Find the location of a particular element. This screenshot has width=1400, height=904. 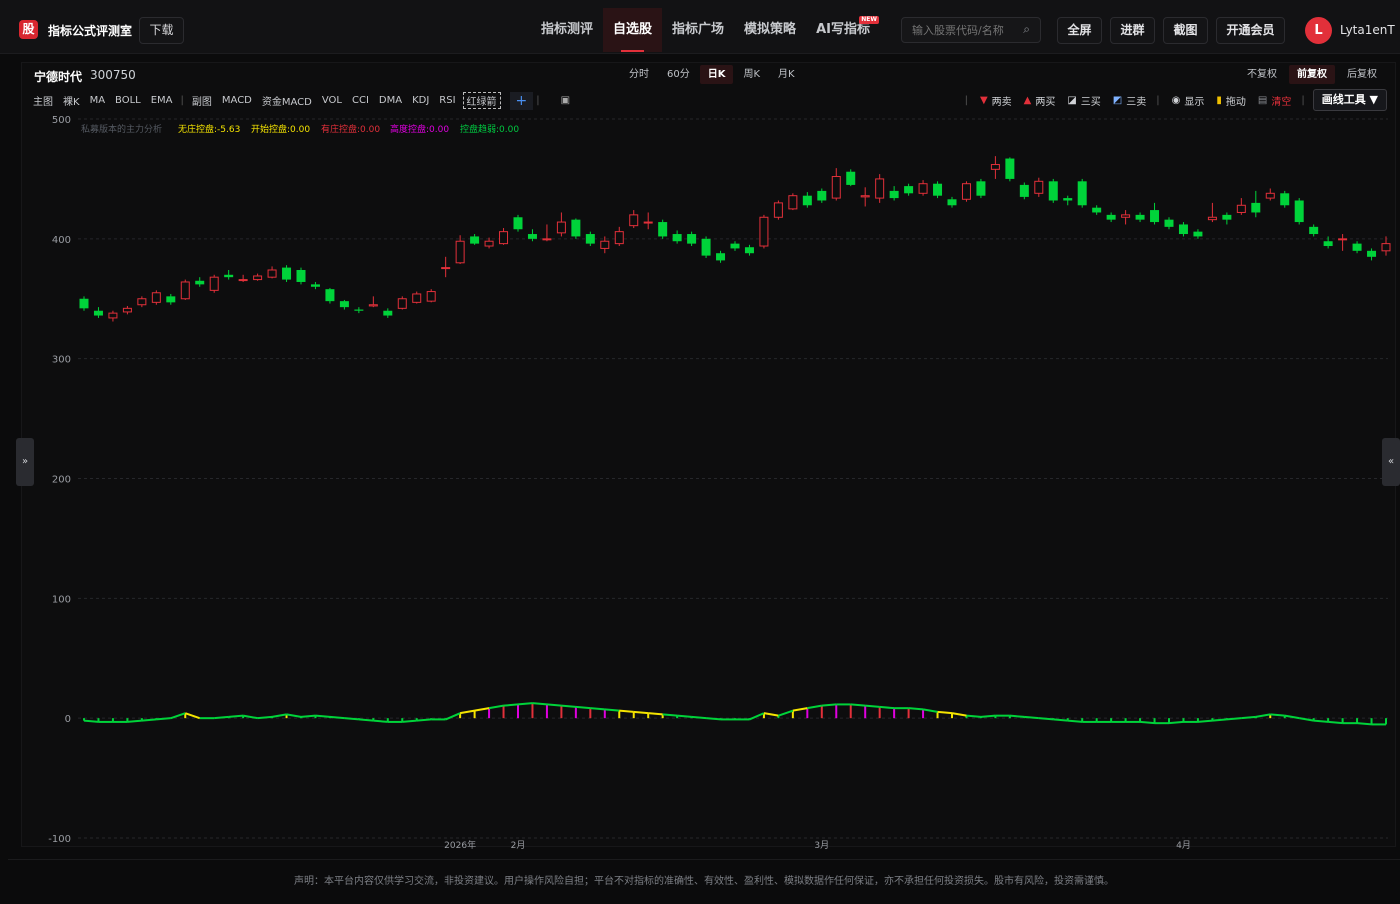

y-tick-label: 400 is located at coordinates (61, 240).